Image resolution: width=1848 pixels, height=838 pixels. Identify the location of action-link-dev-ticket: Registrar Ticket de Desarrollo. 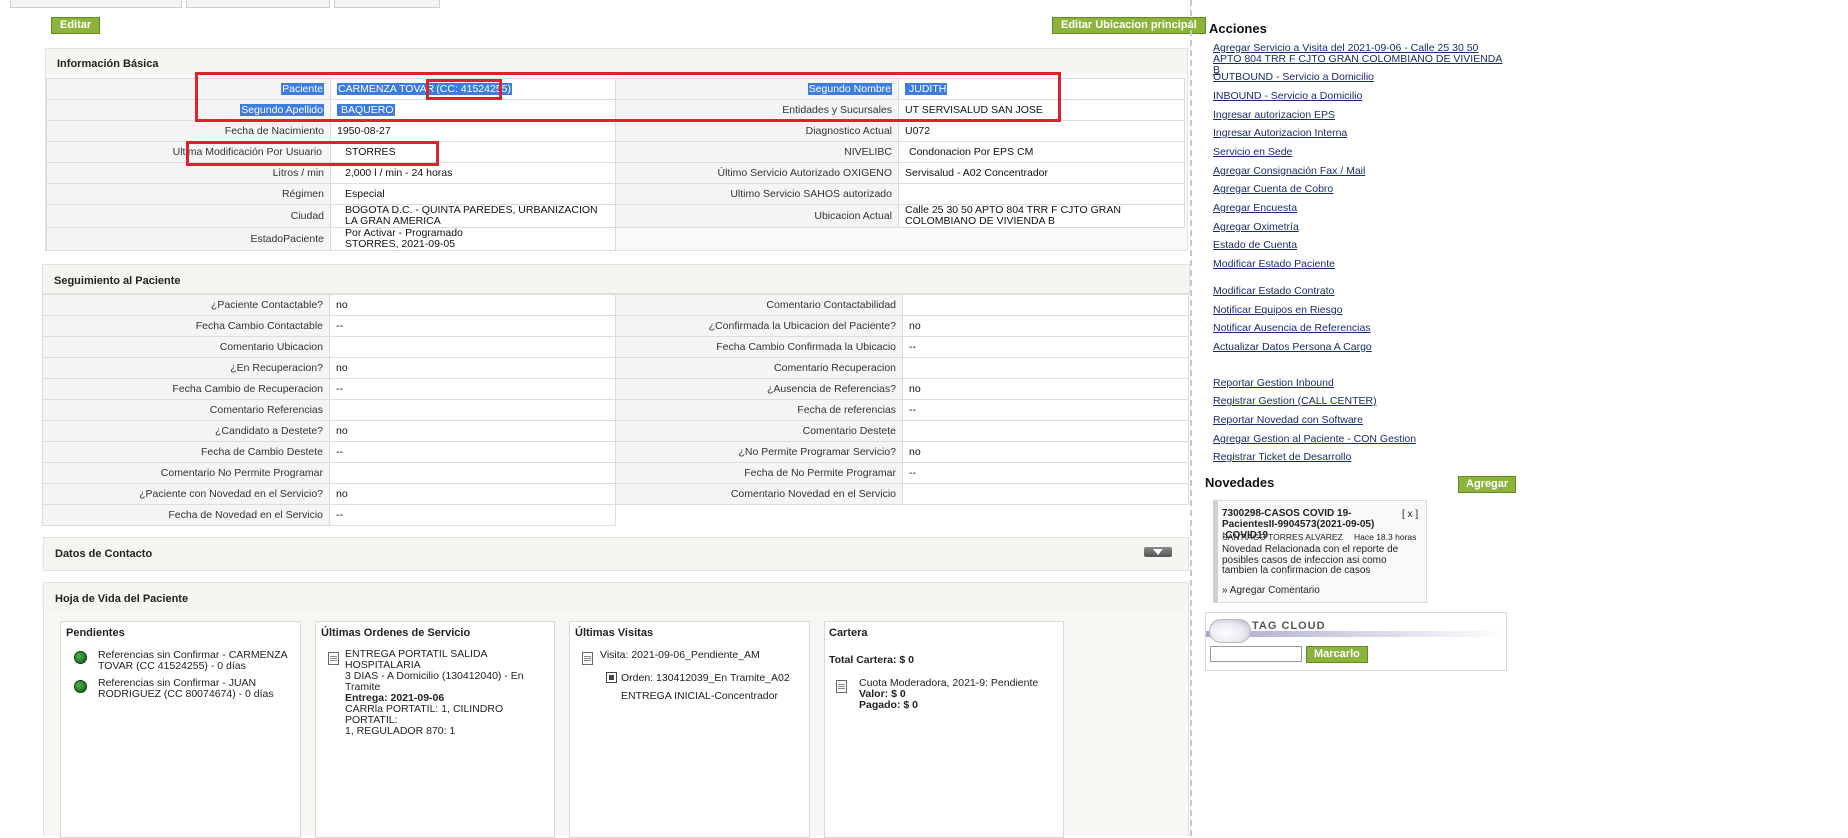
(1358, 457).